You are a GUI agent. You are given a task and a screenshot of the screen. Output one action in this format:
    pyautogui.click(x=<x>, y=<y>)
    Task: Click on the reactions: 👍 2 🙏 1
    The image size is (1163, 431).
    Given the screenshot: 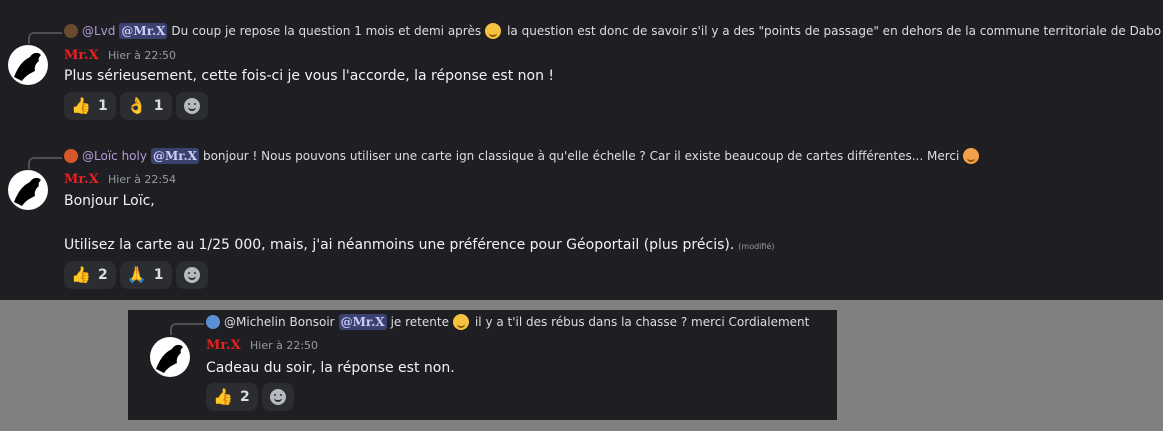 What is the action you would take?
    pyautogui.click(x=136, y=275)
    